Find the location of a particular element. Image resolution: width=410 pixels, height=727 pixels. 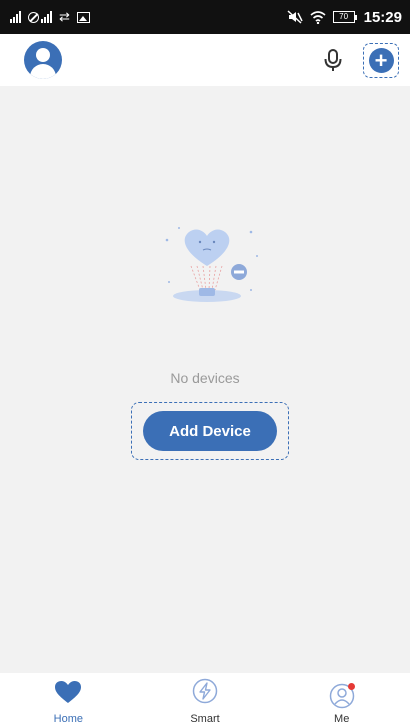

empty-devices-illustration is located at coordinates (211, 264).